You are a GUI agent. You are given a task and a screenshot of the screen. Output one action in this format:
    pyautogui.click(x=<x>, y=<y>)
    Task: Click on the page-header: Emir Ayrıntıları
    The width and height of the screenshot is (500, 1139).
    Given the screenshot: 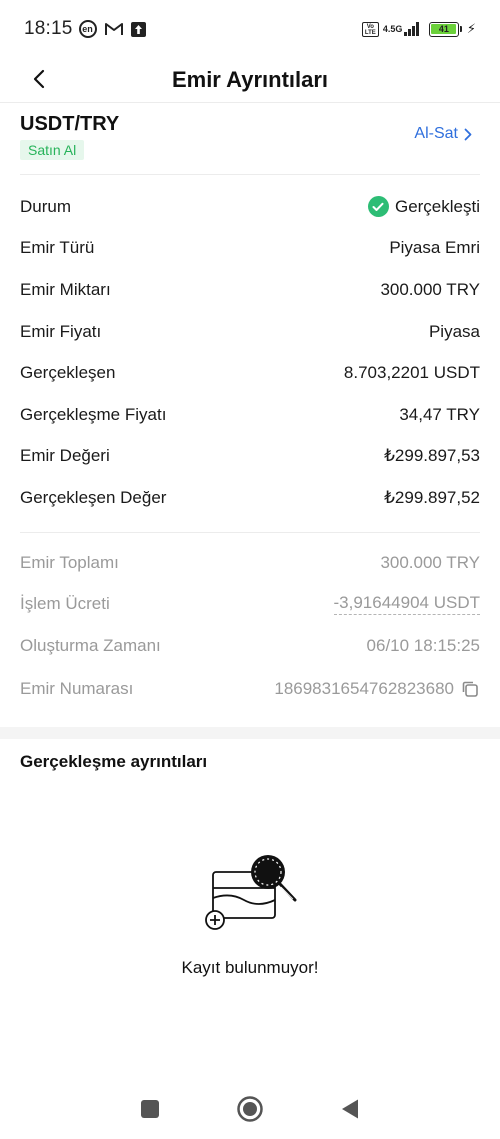 What is the action you would take?
    pyautogui.click(x=250, y=80)
    